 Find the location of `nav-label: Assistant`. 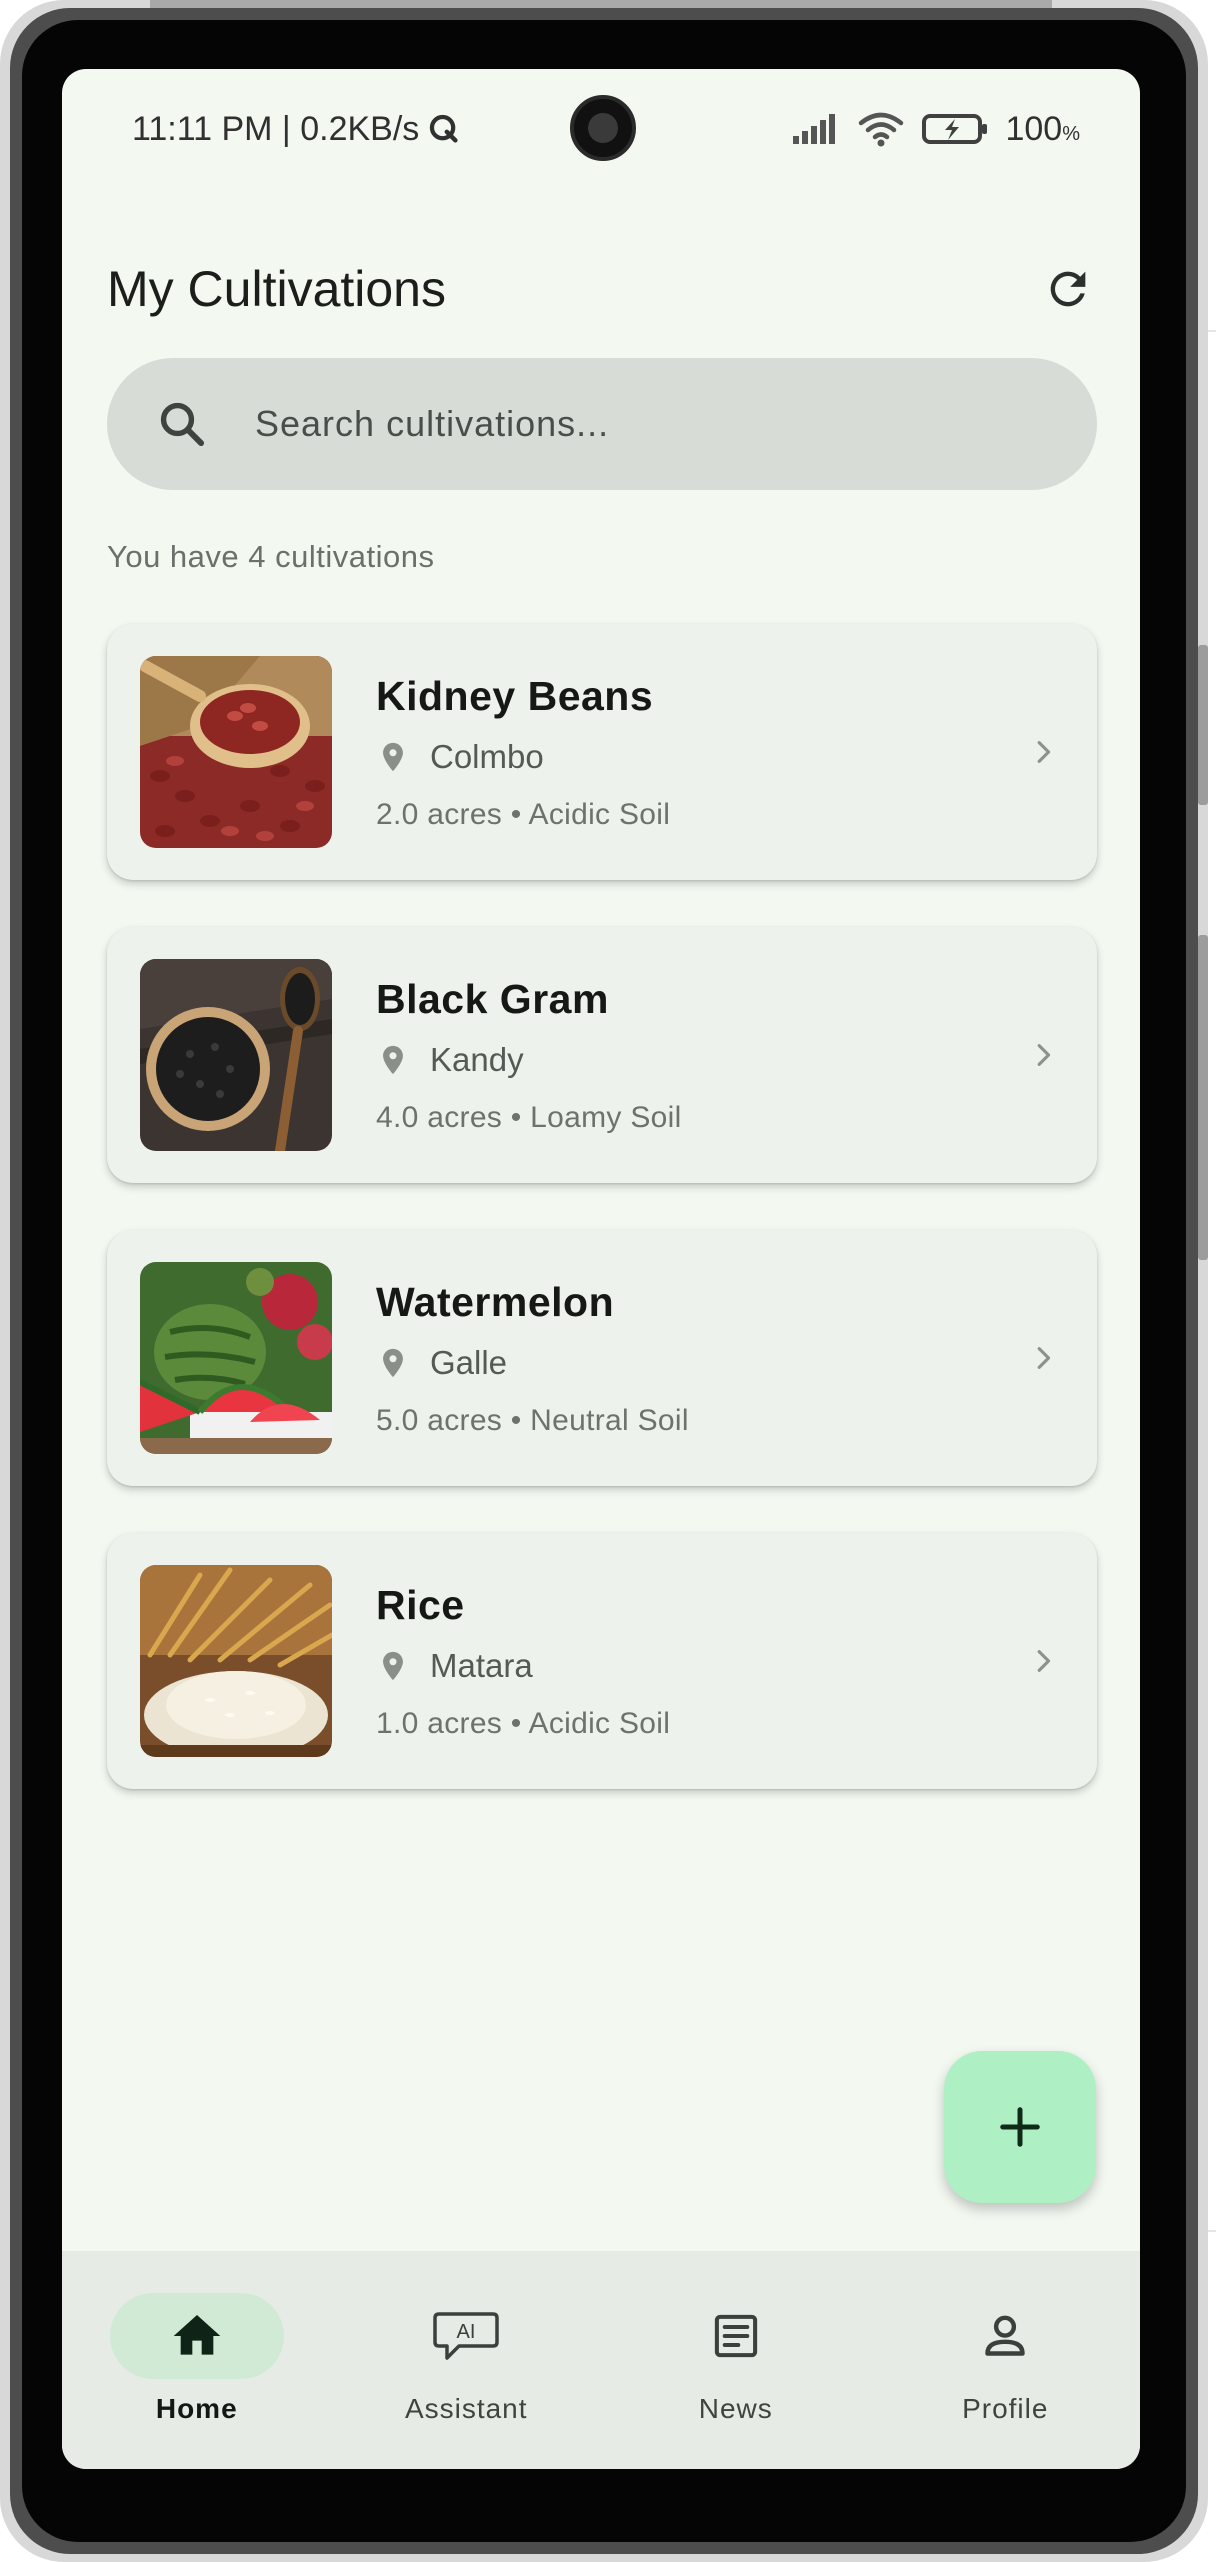

nav-label: Assistant is located at coordinates (466, 2408).